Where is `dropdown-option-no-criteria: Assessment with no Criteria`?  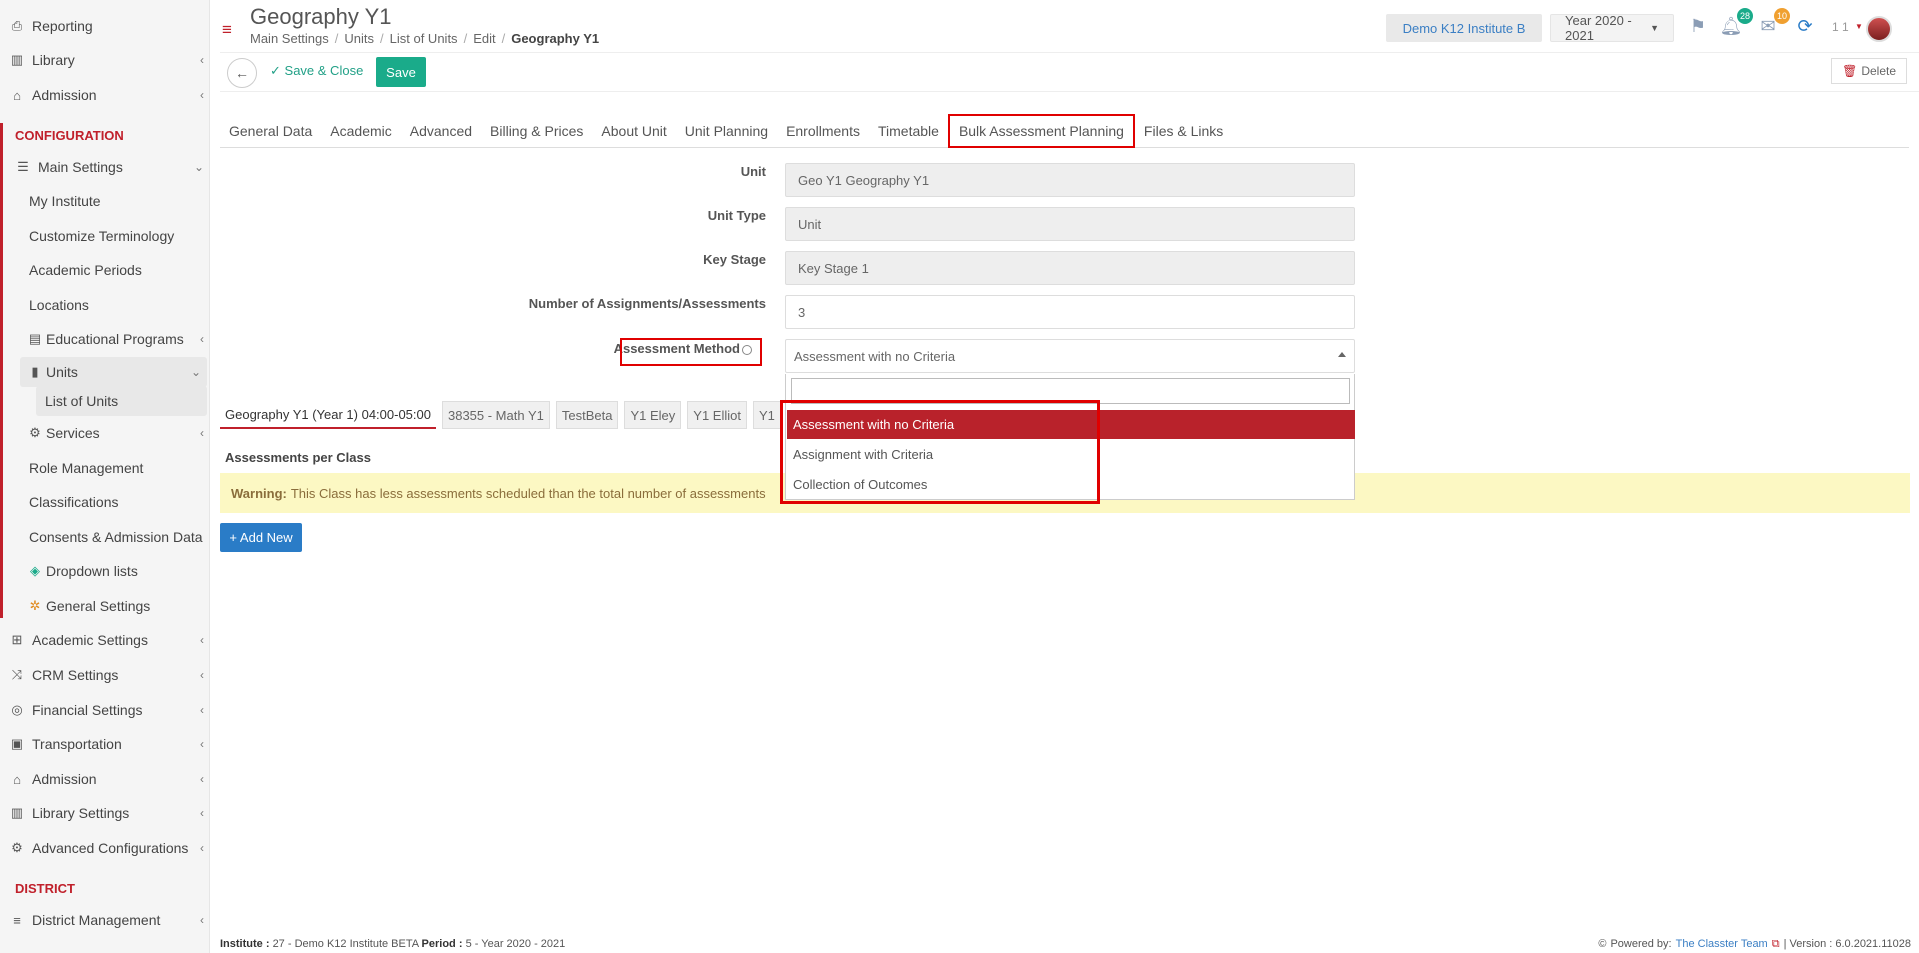
dropdown-option-no-criteria: Assessment with no Criteria is located at coordinates (1071, 424).